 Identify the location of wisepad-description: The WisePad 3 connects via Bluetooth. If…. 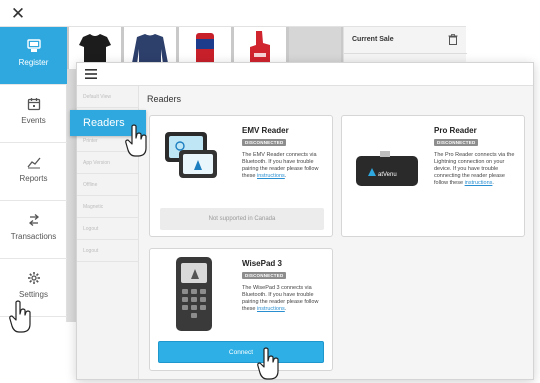
(287, 299).